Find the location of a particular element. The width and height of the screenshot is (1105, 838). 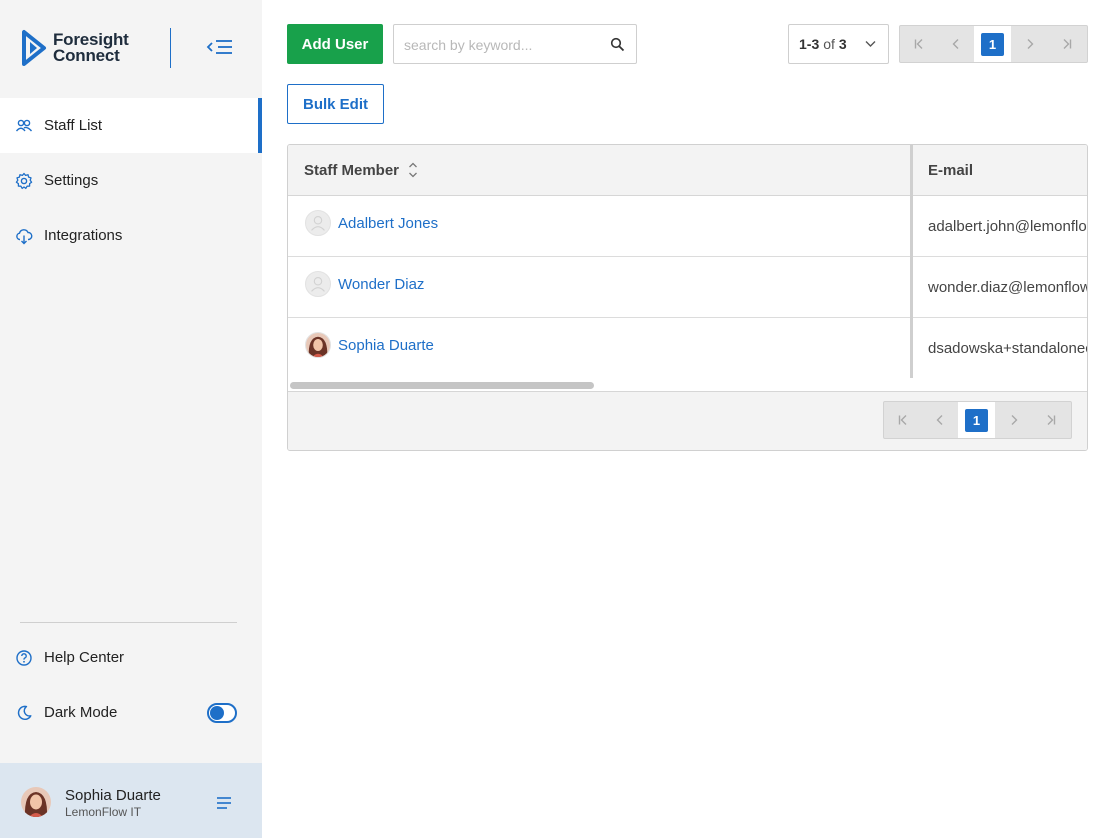

bulk-edit-button: Bulk Edit is located at coordinates (335, 104).